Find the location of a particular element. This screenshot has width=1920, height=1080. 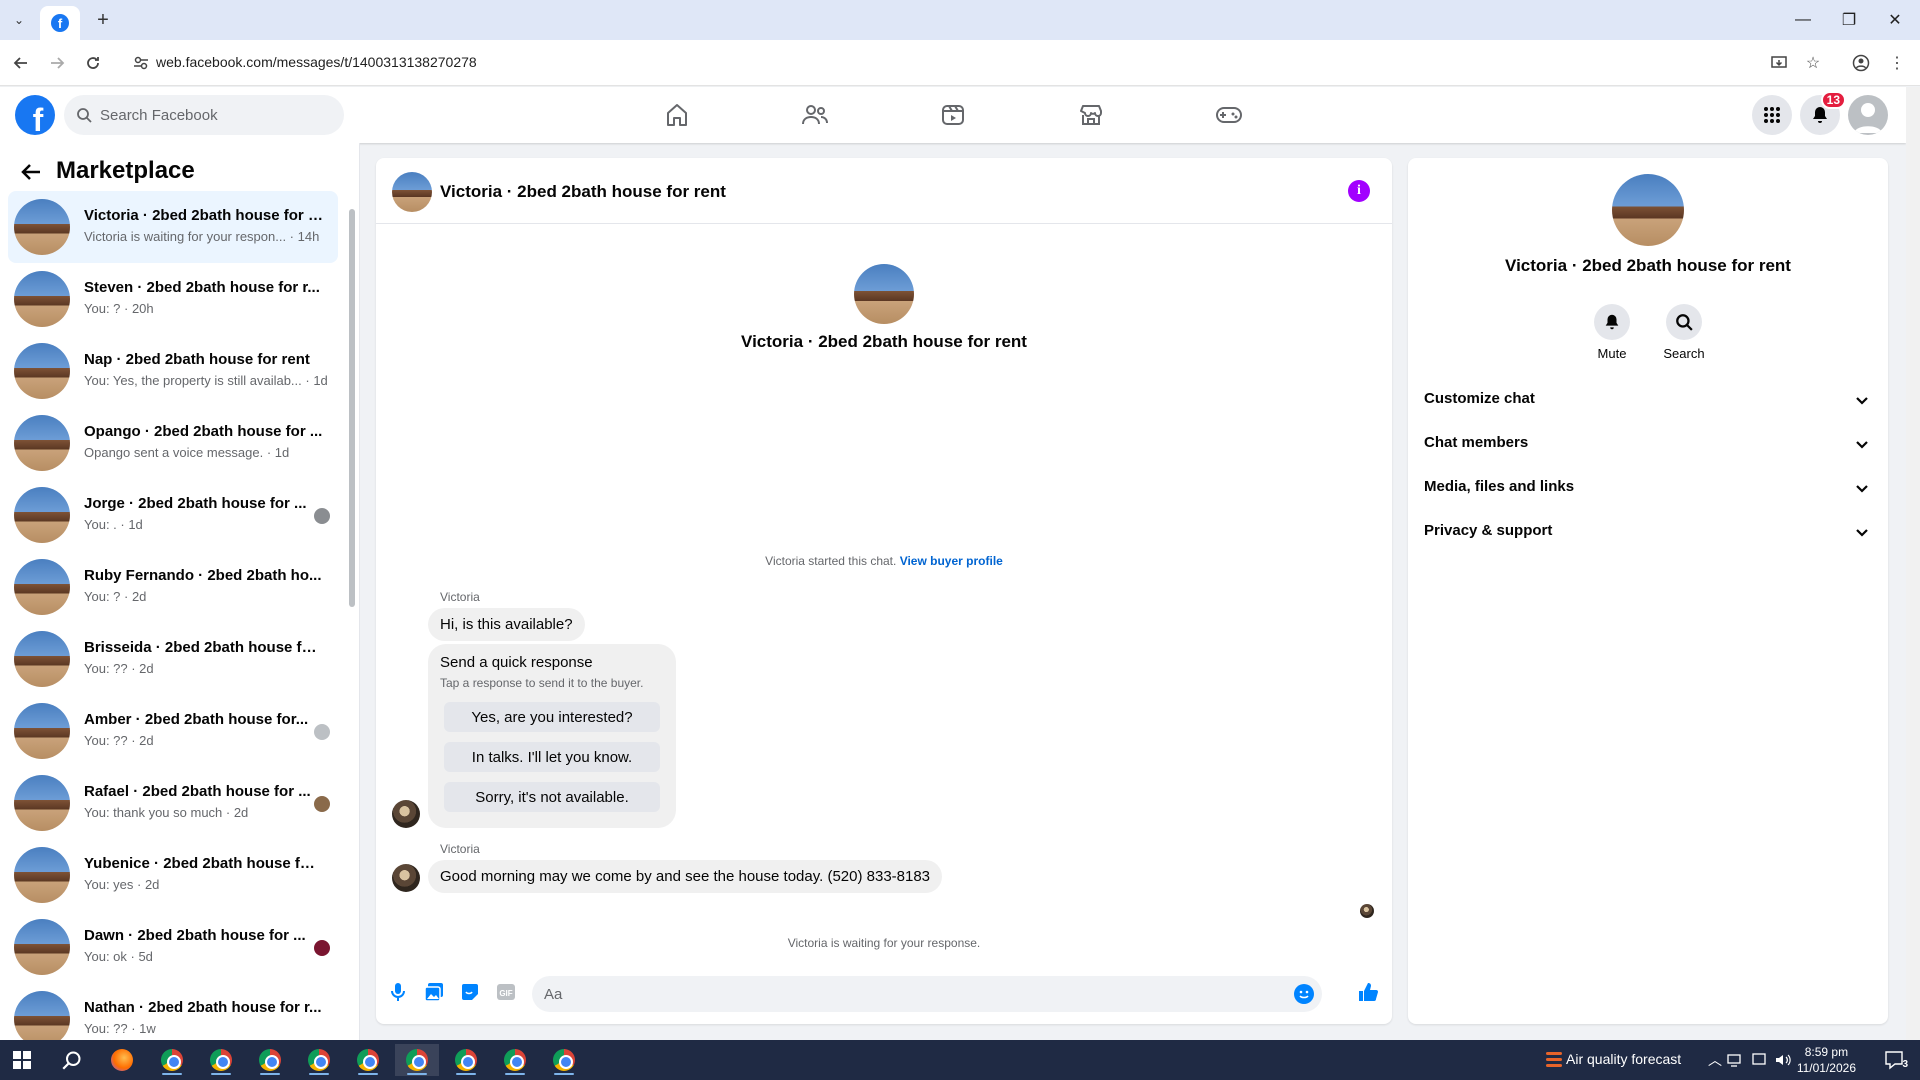

show-hidden-icons-chevron-icon: ︿ is located at coordinates (1715, 1060).